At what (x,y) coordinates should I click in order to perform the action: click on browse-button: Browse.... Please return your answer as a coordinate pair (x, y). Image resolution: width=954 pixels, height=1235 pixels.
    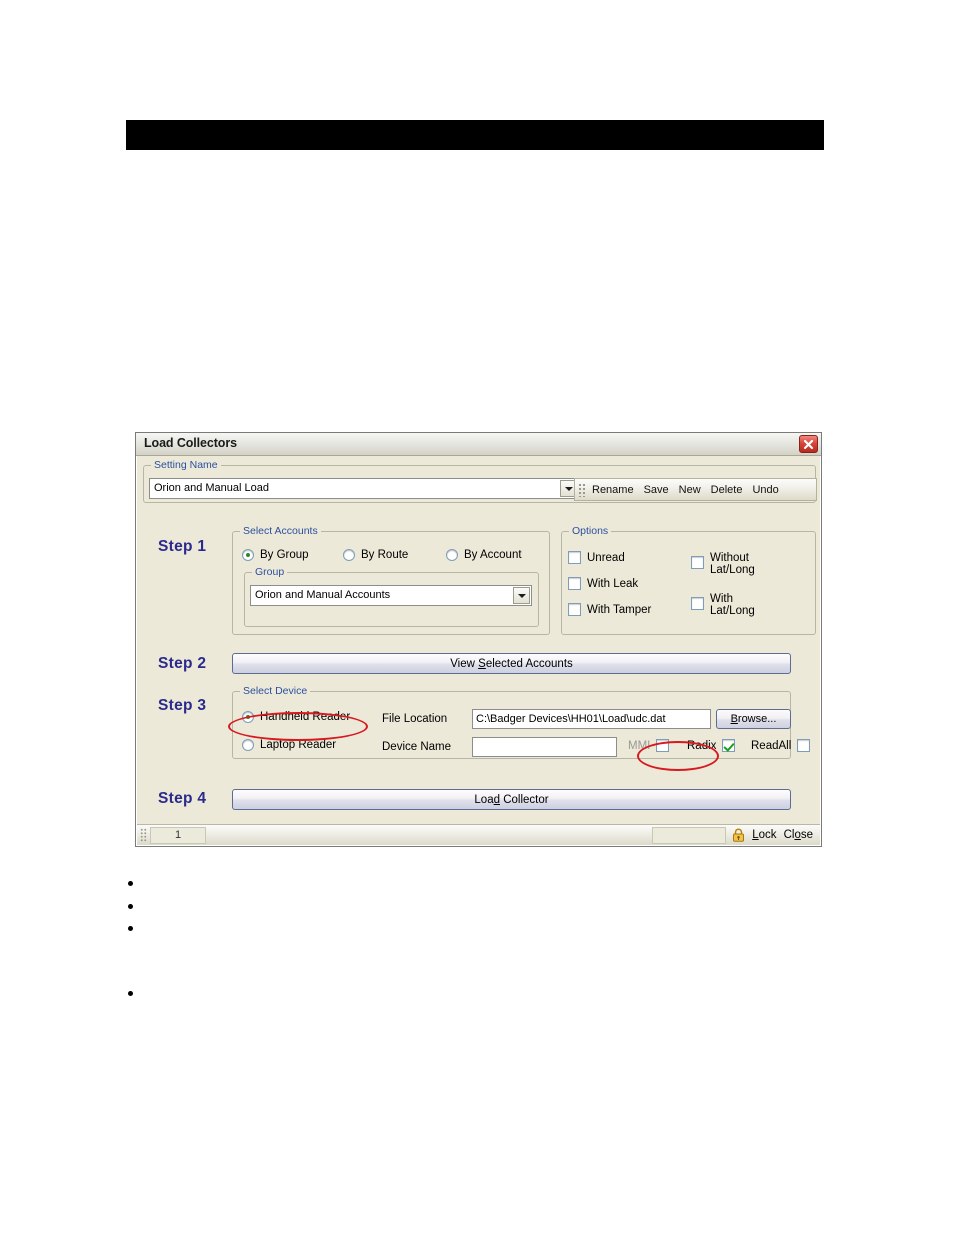
    Looking at the image, I should click on (753, 719).